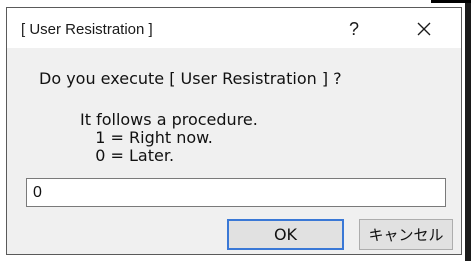 The width and height of the screenshot is (471, 261). Describe the element at coordinates (87, 29) in the screenshot. I see `dialog-title: [ User Resistration ]` at that location.